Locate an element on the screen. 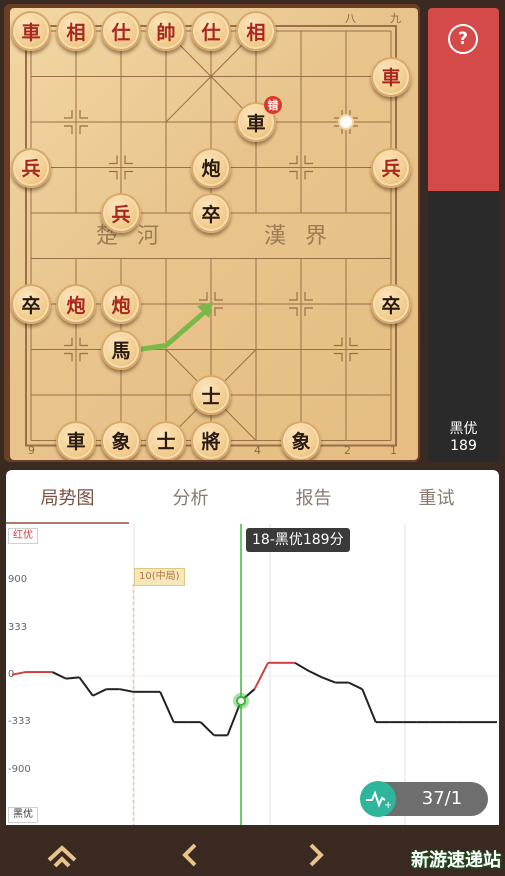 The width and height of the screenshot is (505, 876). piece-black-23: 象 is located at coordinates (301, 440).